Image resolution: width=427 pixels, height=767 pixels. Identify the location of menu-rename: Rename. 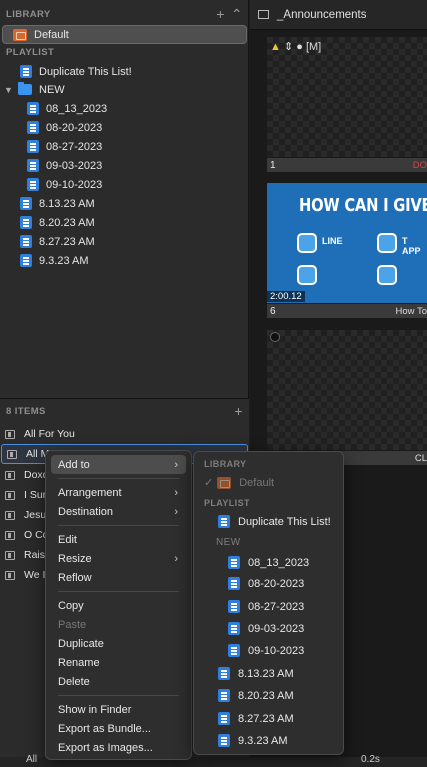
(118, 662).